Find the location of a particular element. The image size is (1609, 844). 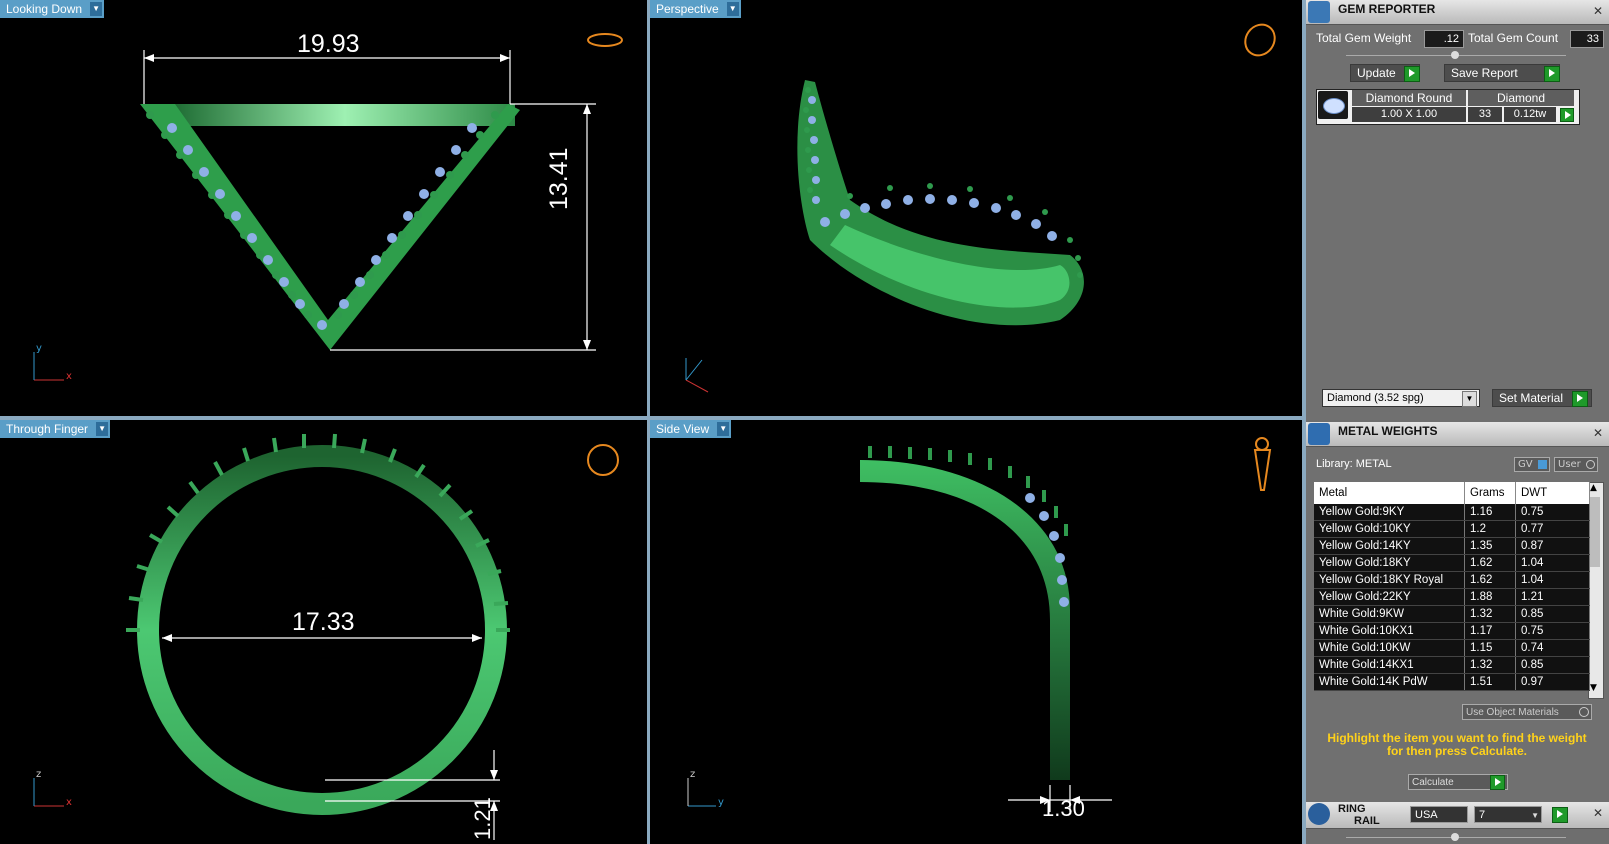

cell-metal: Yellow Gold:18KY is located at coordinates (1389, 563).